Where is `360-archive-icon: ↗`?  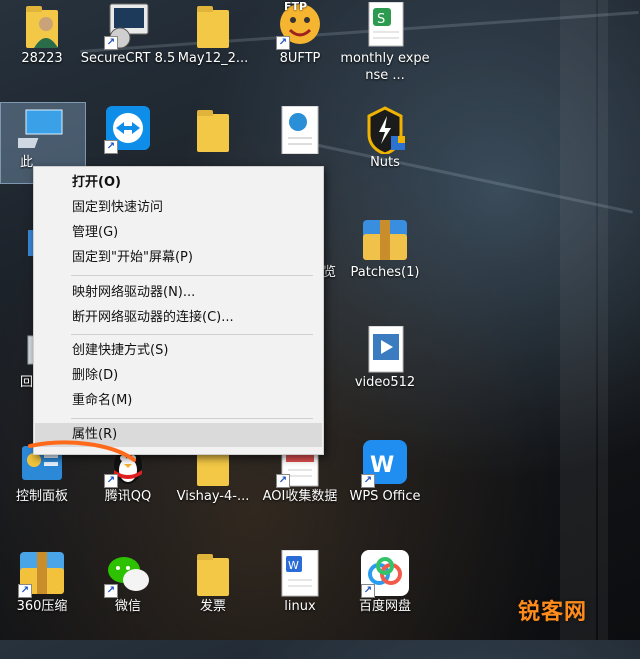
360-archive-icon: ↗ is located at coordinates (42, 574).